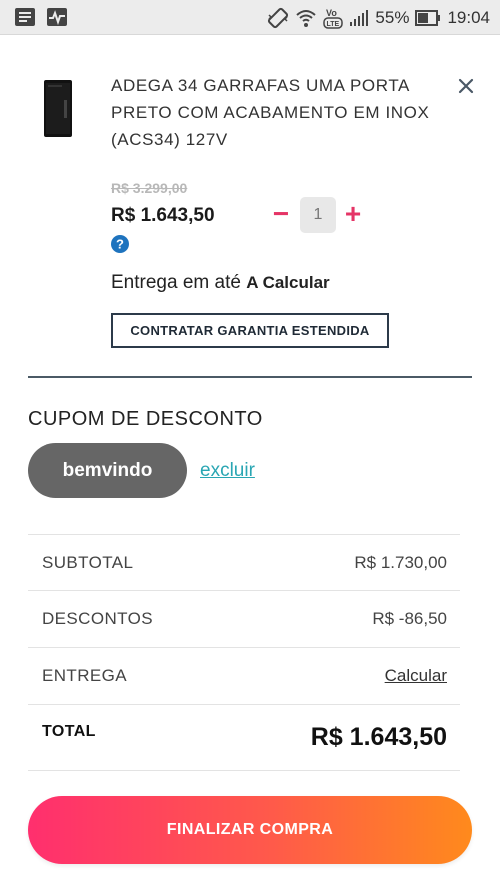 This screenshot has height=889, width=500. Describe the element at coordinates (416, 676) in the screenshot. I see `calculate-shipping-link: Calcular` at that location.